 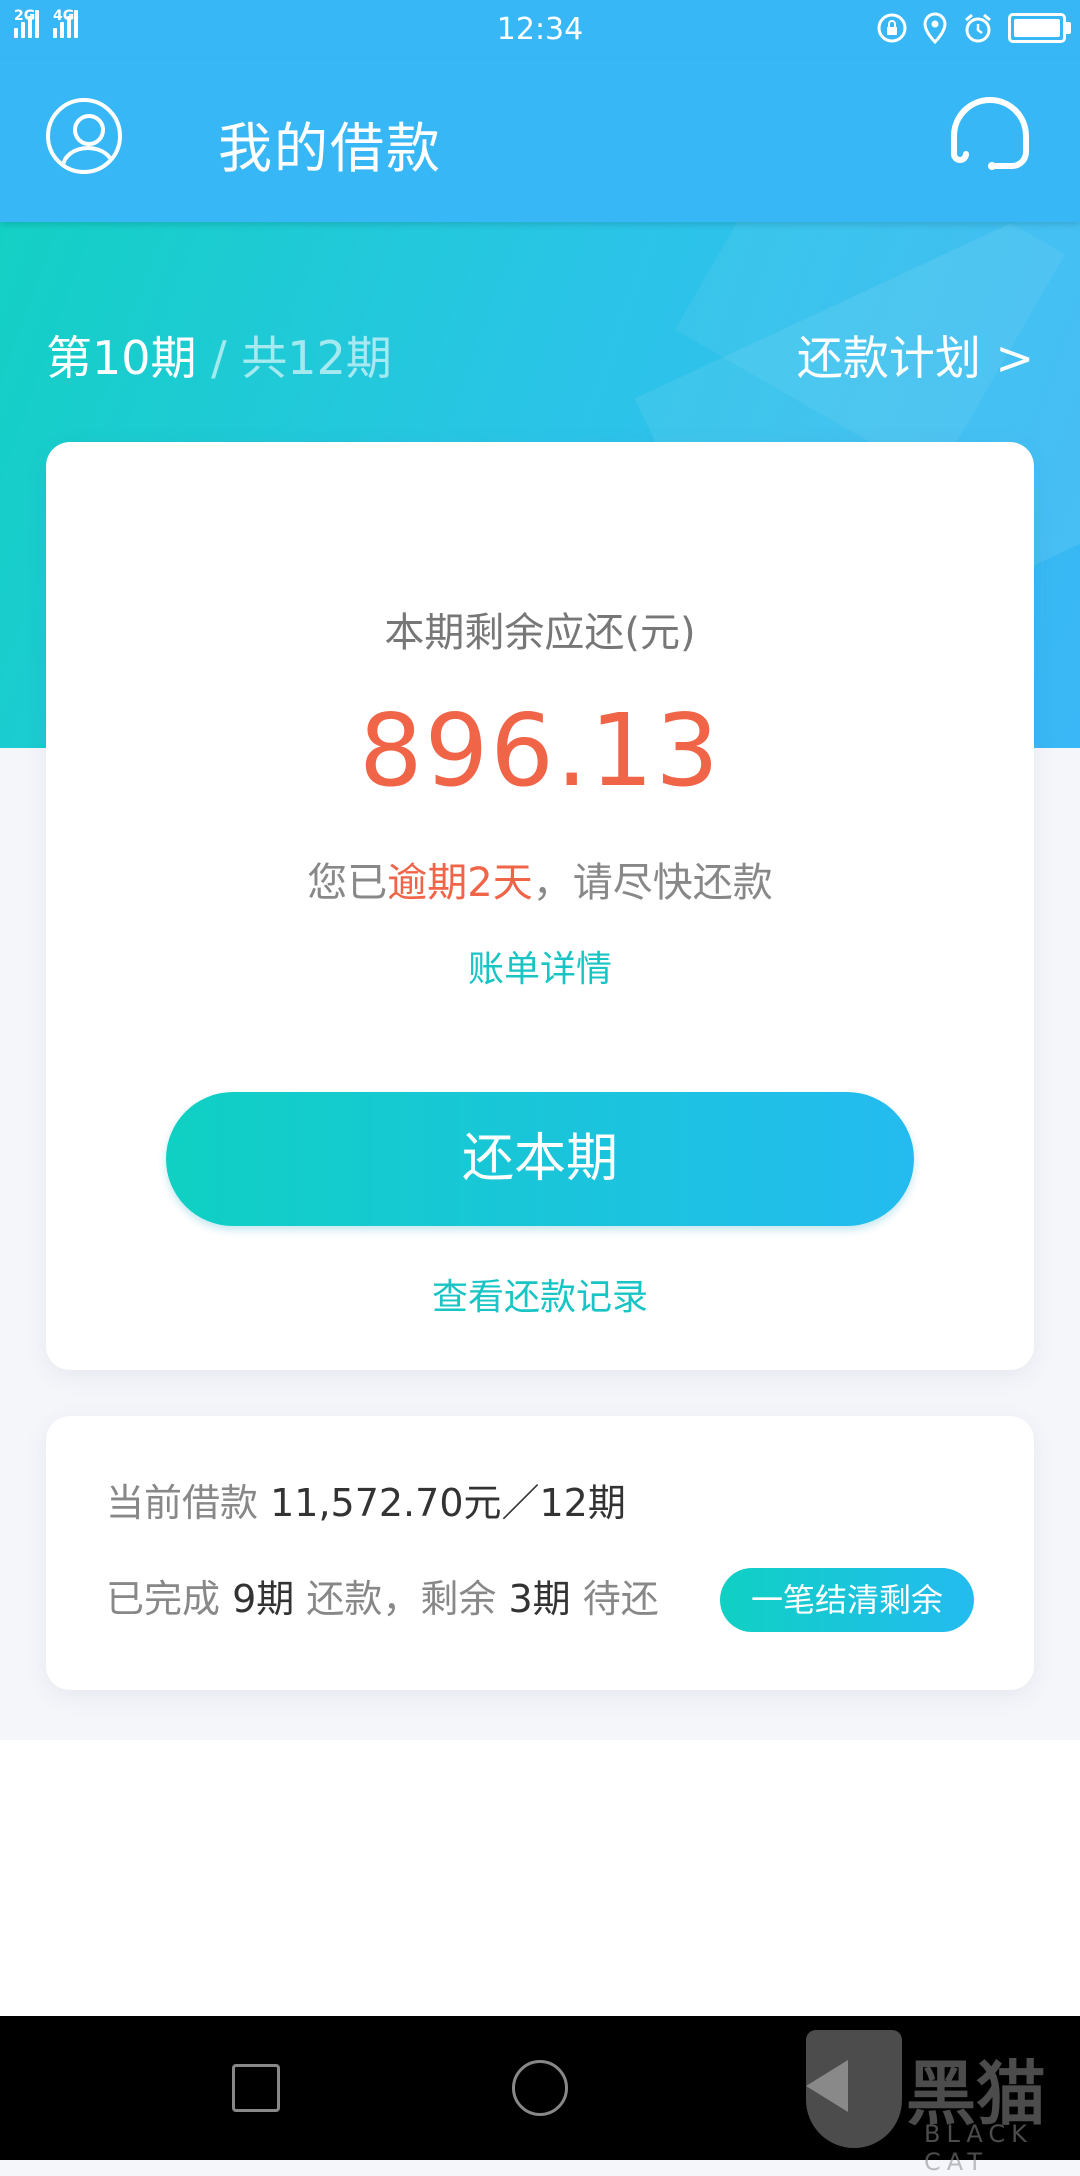 What do you see at coordinates (540, 966) in the screenshot?
I see `bill-detail-link: 账单详情` at bounding box center [540, 966].